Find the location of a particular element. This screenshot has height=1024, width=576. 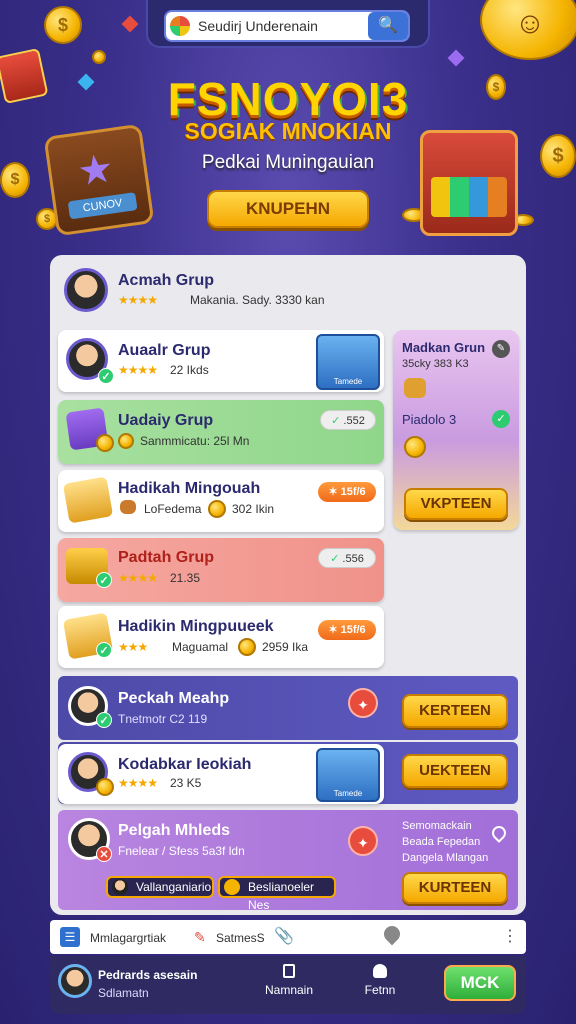

game-box-icon is located at coordinates (469, 183).